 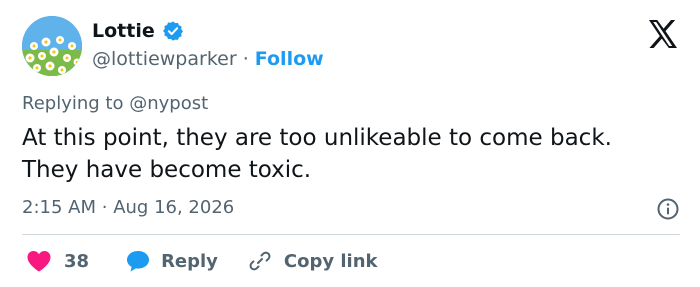 I want to click on reply-button: Reply, so click(x=171, y=261).